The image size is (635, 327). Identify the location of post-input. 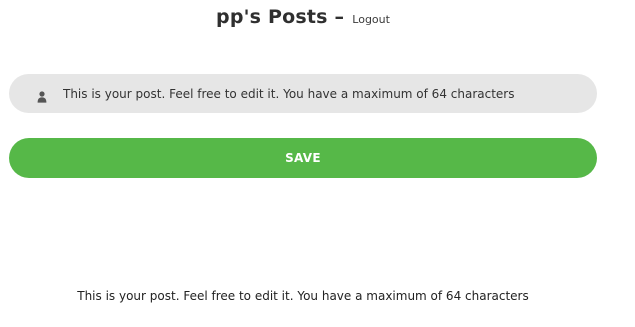
(325, 93).